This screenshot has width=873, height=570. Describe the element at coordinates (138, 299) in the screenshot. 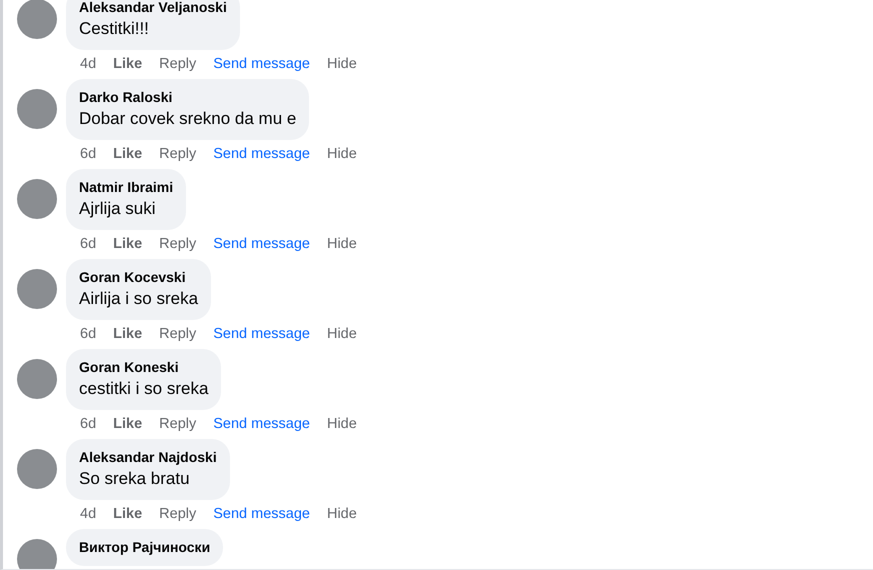

I see `comment-text: Airlija i so sreka` at that location.